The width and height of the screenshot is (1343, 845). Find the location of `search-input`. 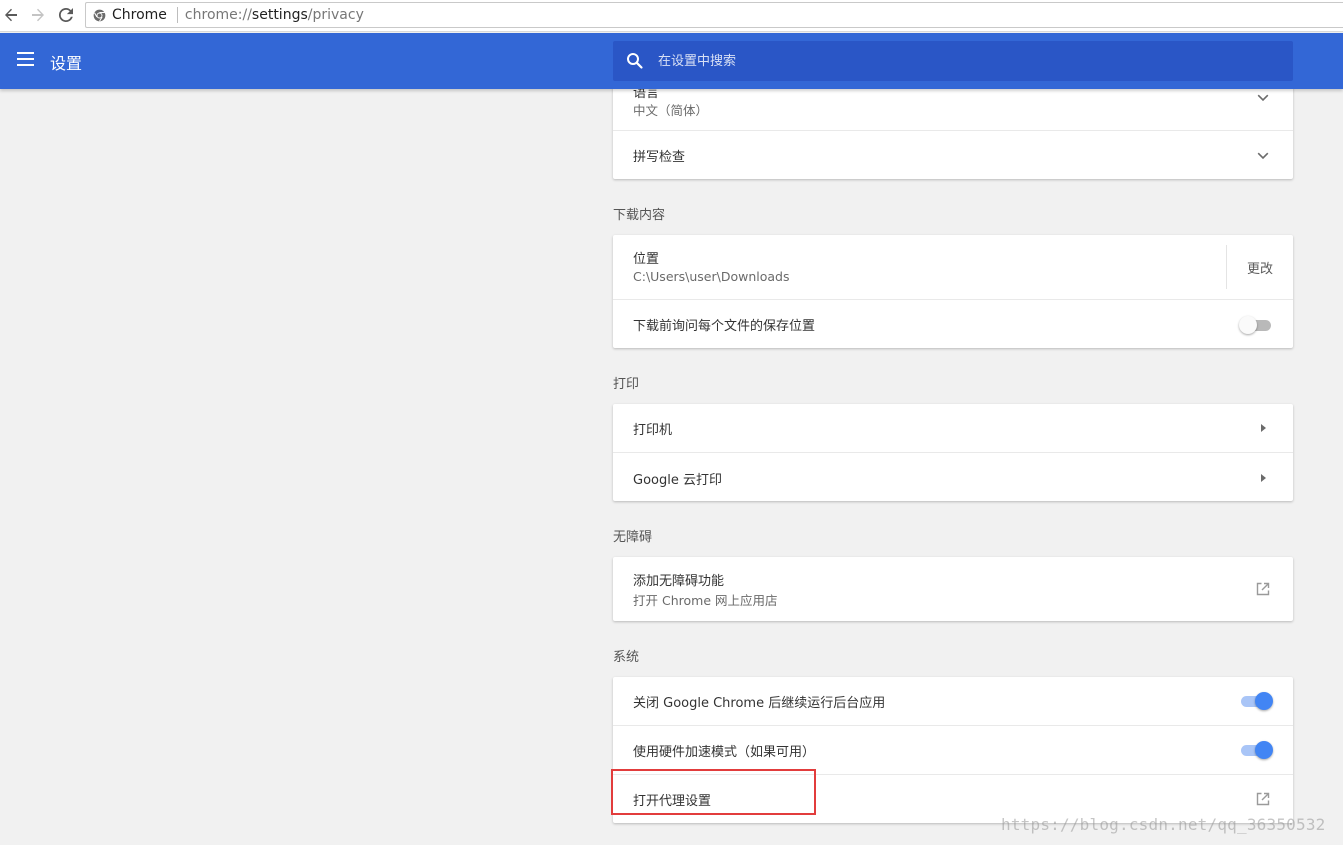

search-input is located at coordinates (968, 61).